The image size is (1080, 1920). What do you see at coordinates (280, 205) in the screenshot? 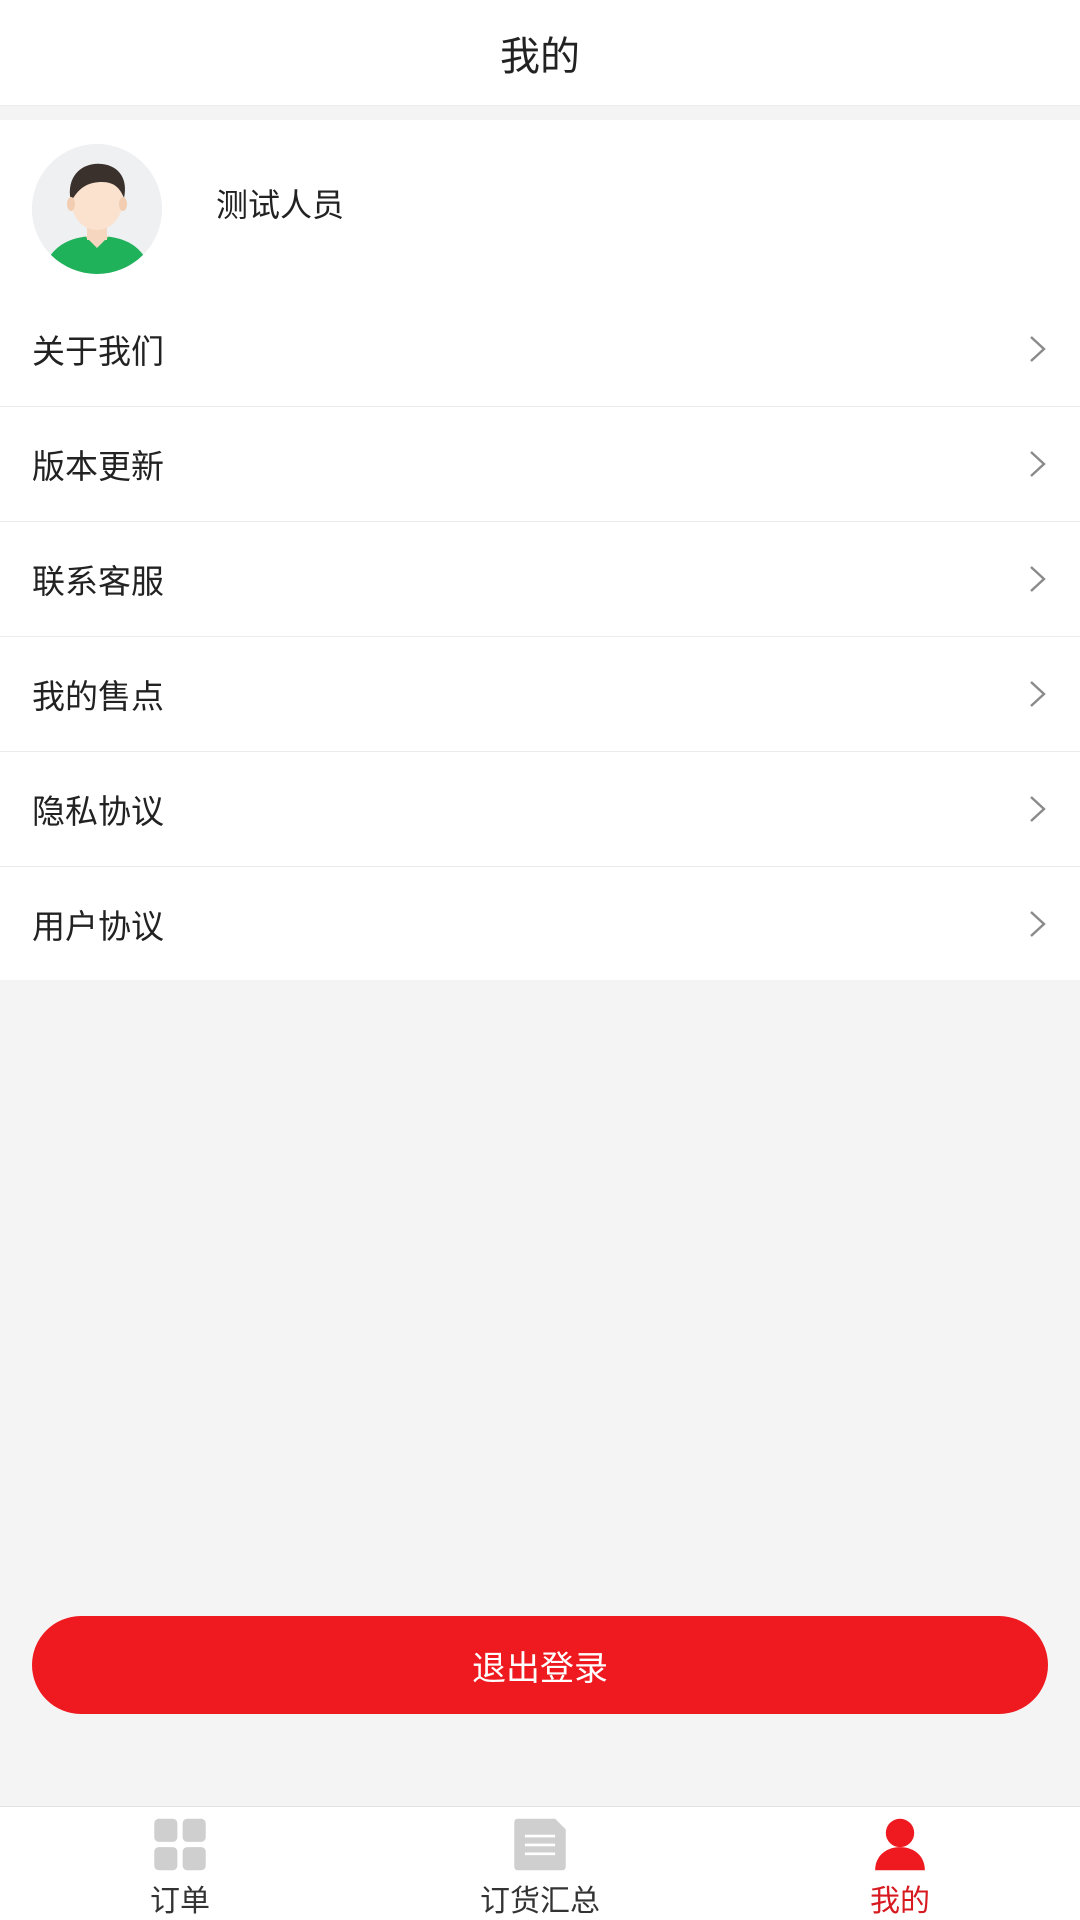
I see `user-name: 测试人员` at bounding box center [280, 205].